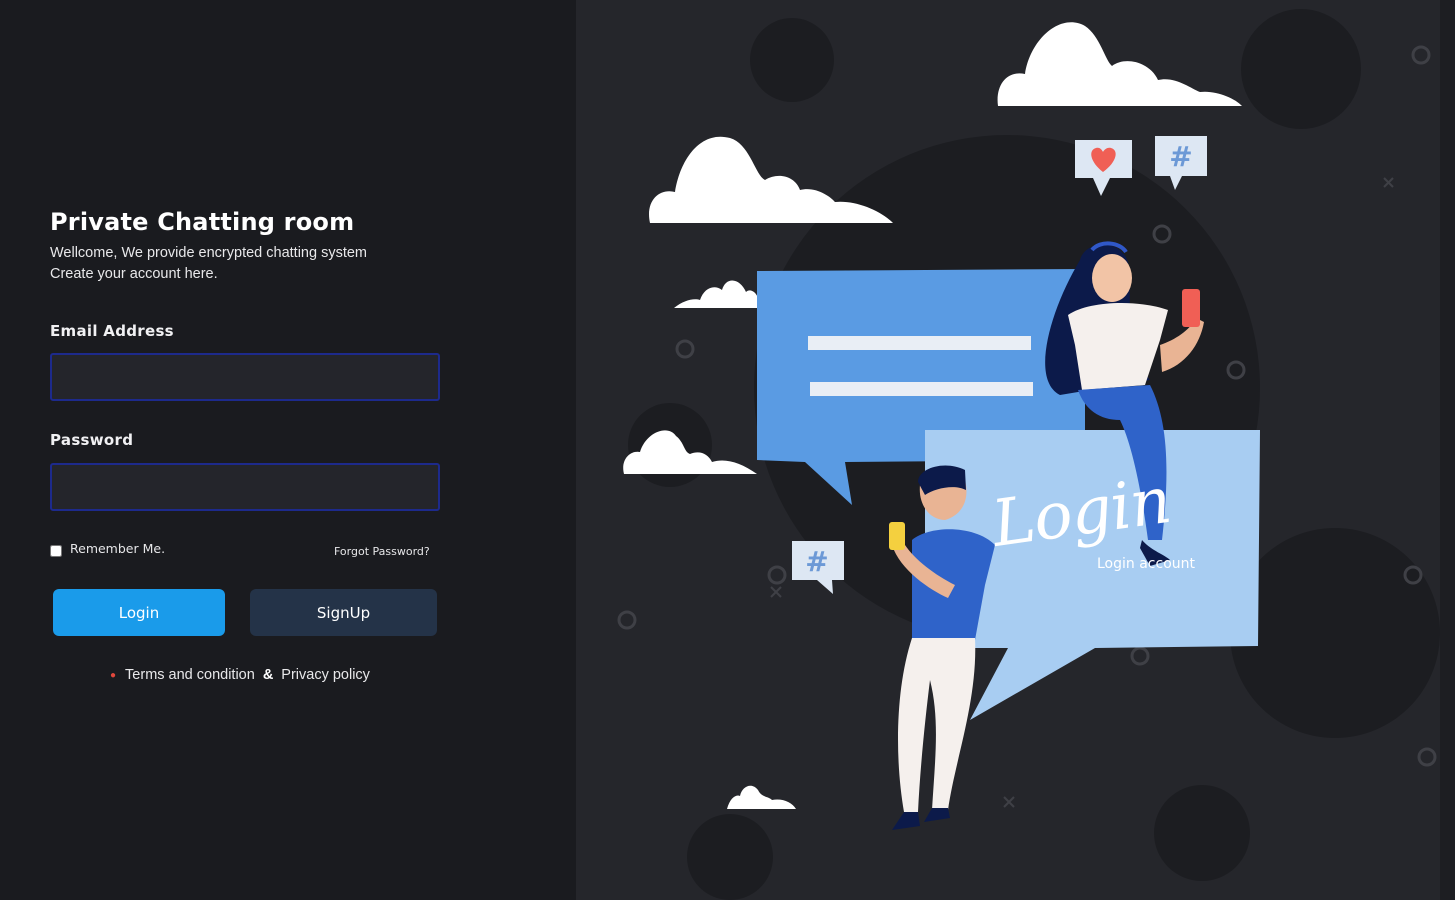 The image size is (1455, 900). I want to click on email-label: Email Address, so click(112, 331).